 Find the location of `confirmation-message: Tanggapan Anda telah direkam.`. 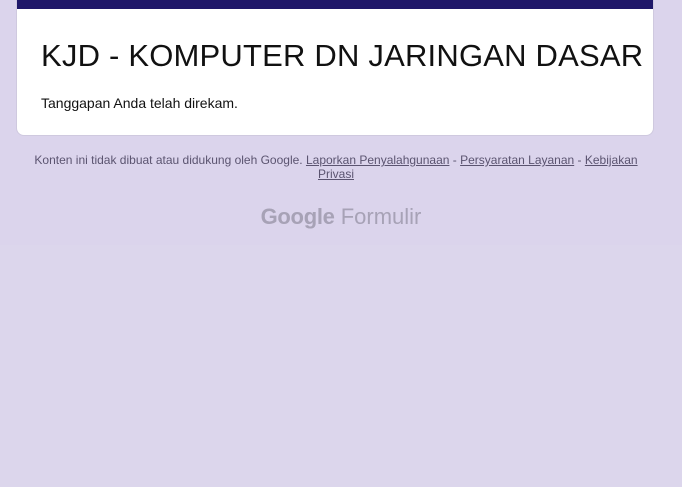

confirmation-message: Tanggapan Anda telah direkam. is located at coordinates (139, 103).